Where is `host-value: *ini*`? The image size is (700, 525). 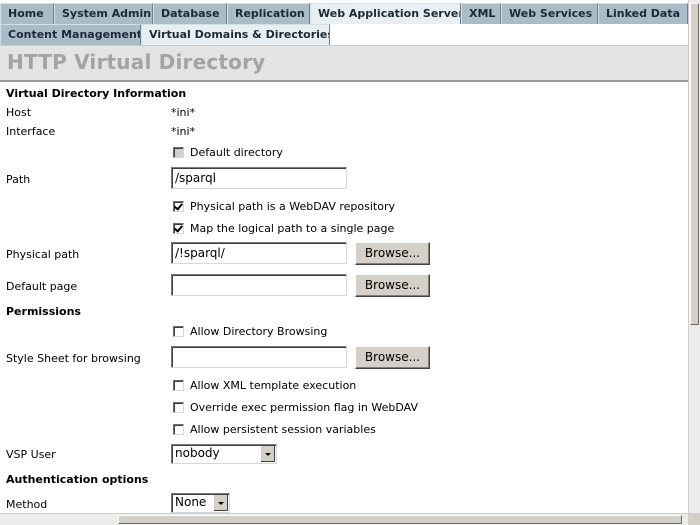
host-value: *ini* is located at coordinates (183, 112).